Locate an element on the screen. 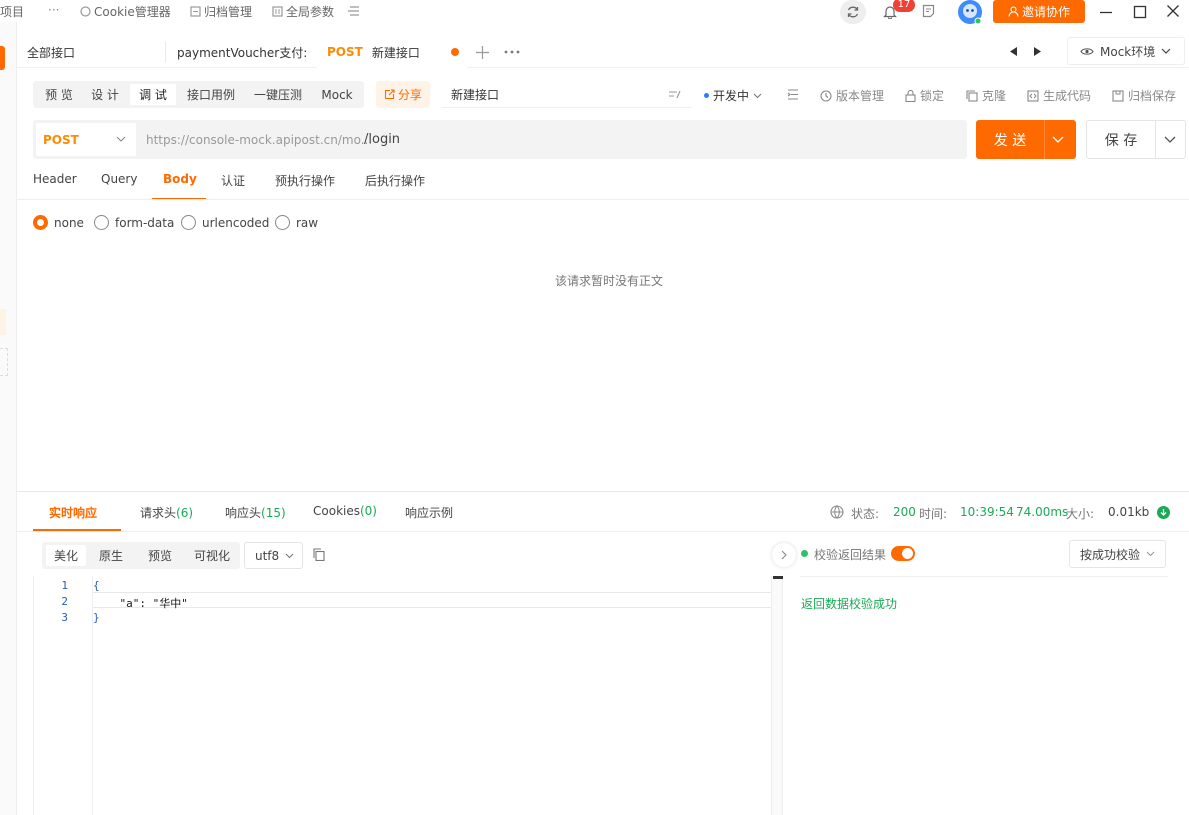  collapse-panel-button is located at coordinates (784, 555).